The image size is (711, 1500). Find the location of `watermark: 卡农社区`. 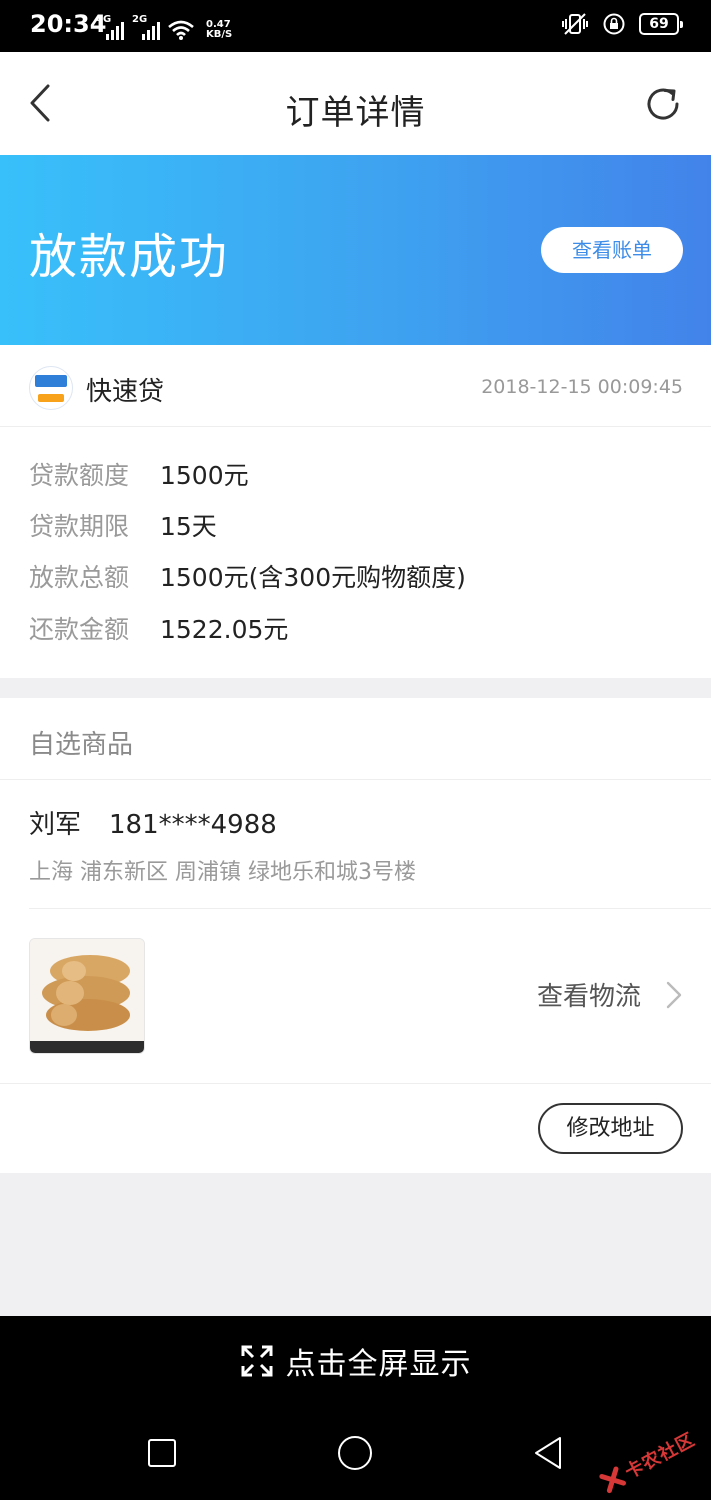

watermark: 卡农社区 is located at coordinates (648, 1461).